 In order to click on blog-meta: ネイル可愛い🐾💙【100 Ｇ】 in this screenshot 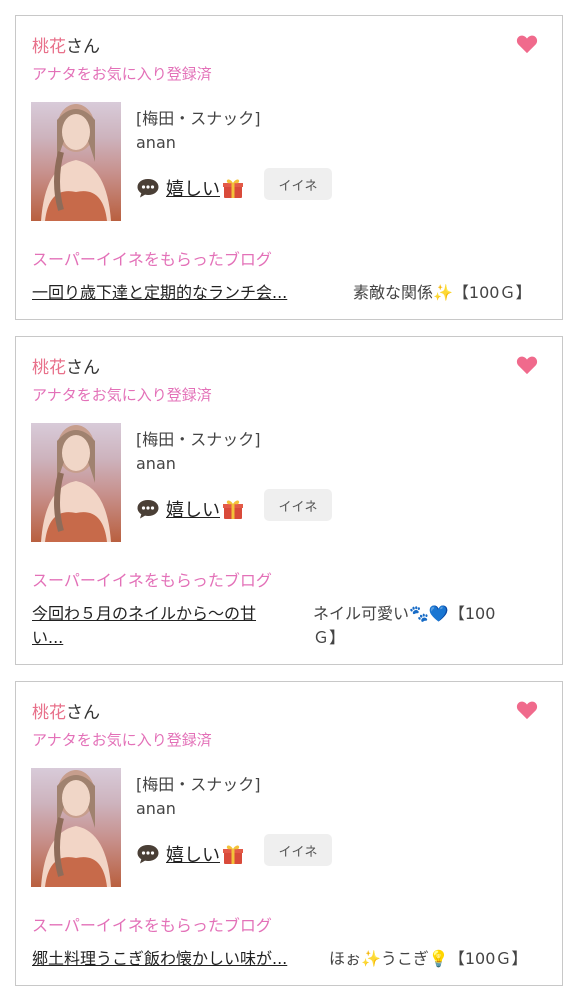, I will do `click(404, 625)`.